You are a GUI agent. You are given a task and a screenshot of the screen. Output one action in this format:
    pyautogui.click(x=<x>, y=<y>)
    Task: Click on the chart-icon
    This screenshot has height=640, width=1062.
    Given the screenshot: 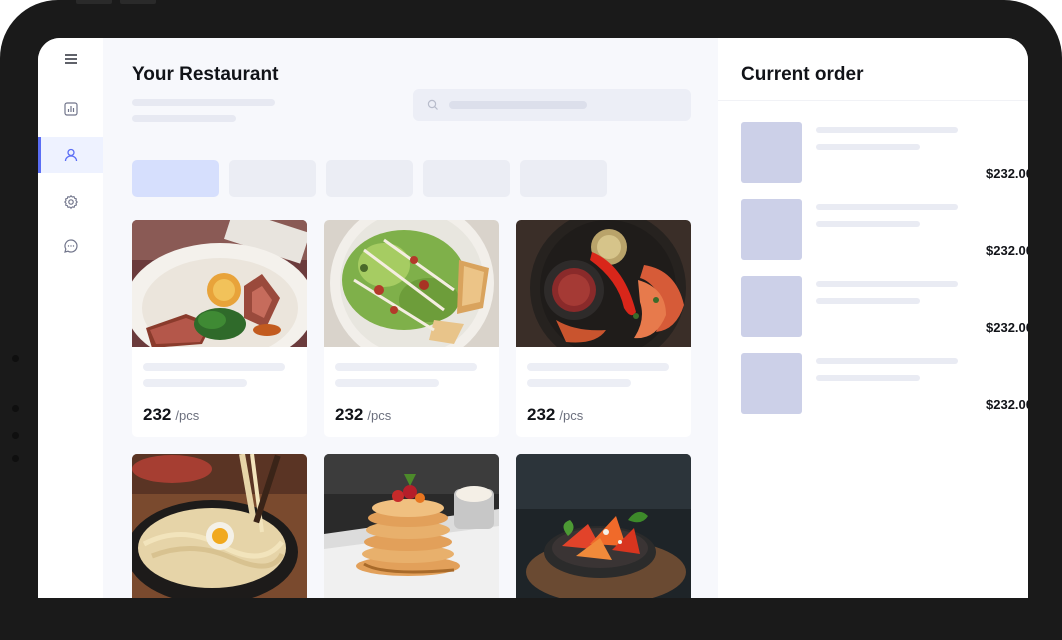 What is the action you would take?
    pyautogui.click(x=70, y=109)
    